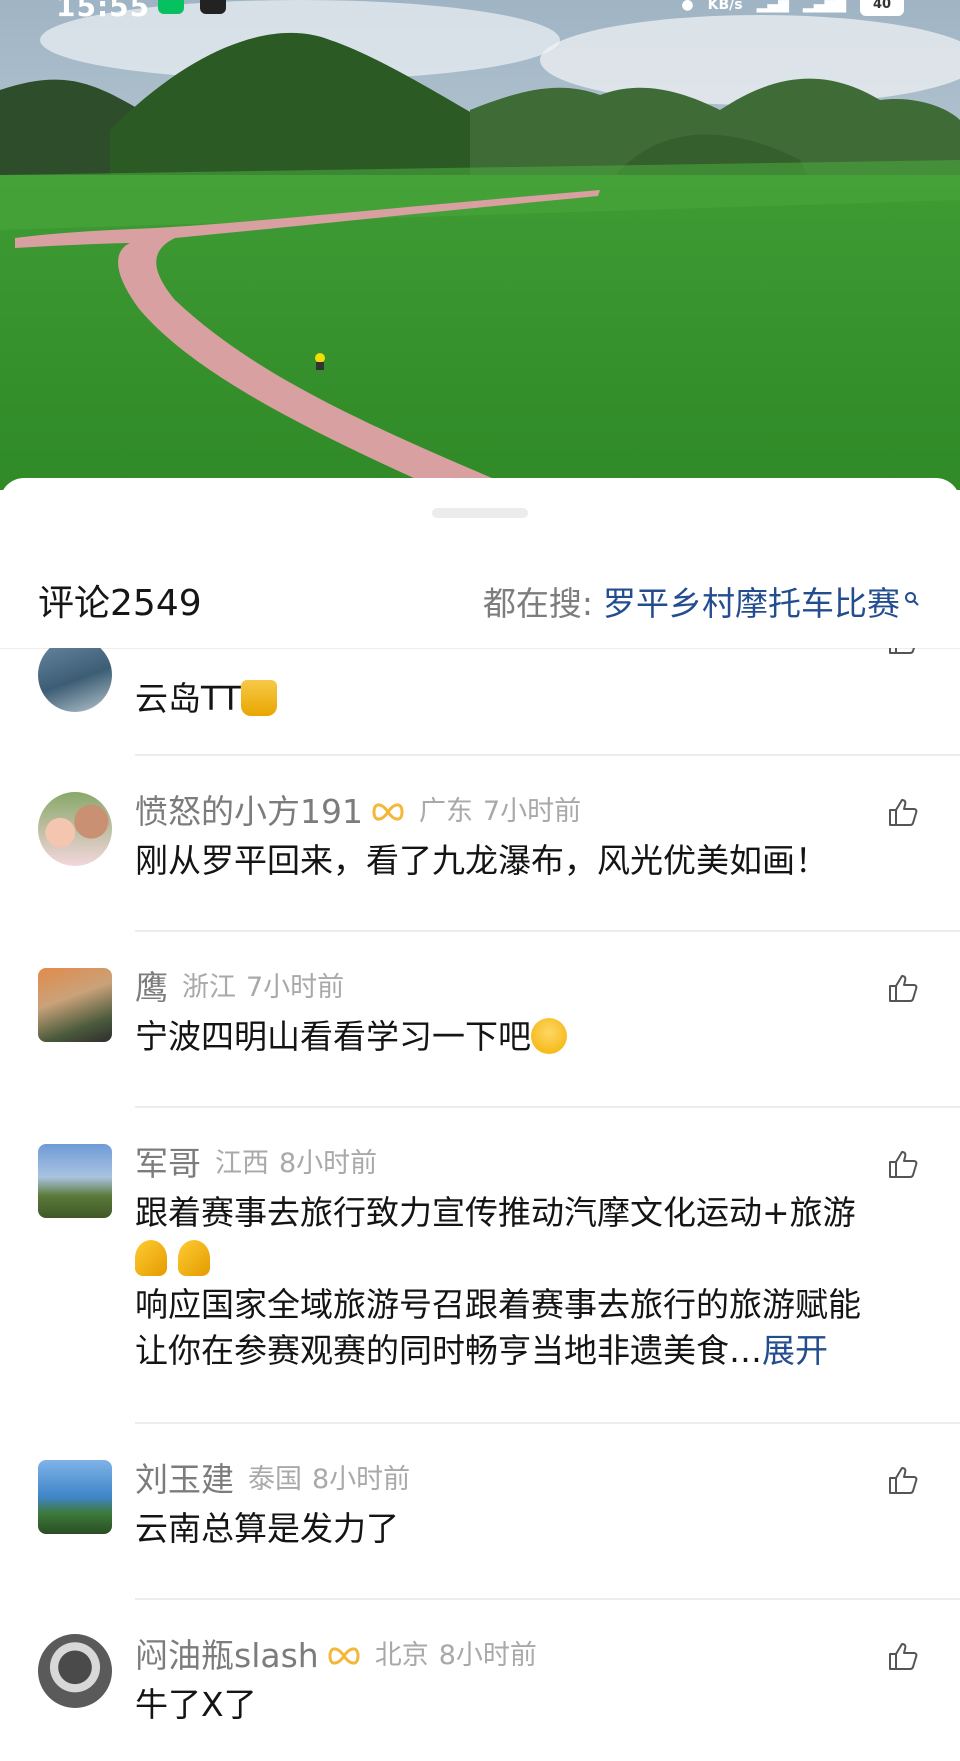  I want to click on comment-text-content: 云岛TT, so click(188, 698).